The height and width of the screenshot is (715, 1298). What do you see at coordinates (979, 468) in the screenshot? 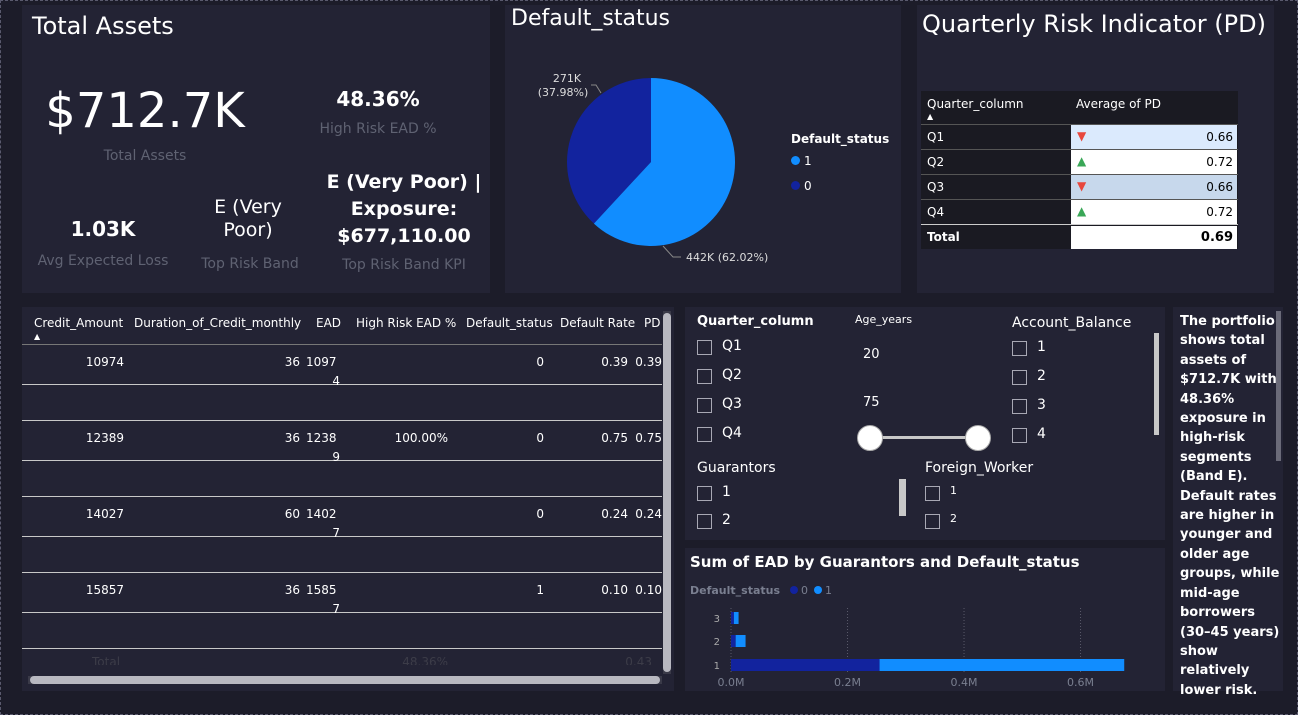
I see `foreign-filter-title: Foreign_Worker` at bounding box center [979, 468].